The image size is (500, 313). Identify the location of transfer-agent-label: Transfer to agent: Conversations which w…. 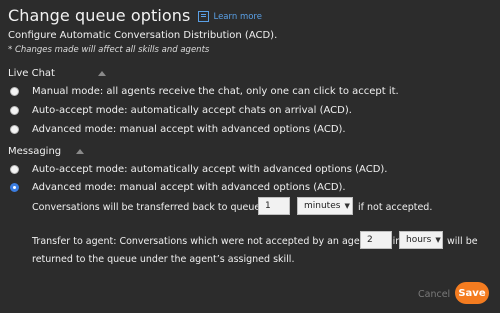
(217, 241).